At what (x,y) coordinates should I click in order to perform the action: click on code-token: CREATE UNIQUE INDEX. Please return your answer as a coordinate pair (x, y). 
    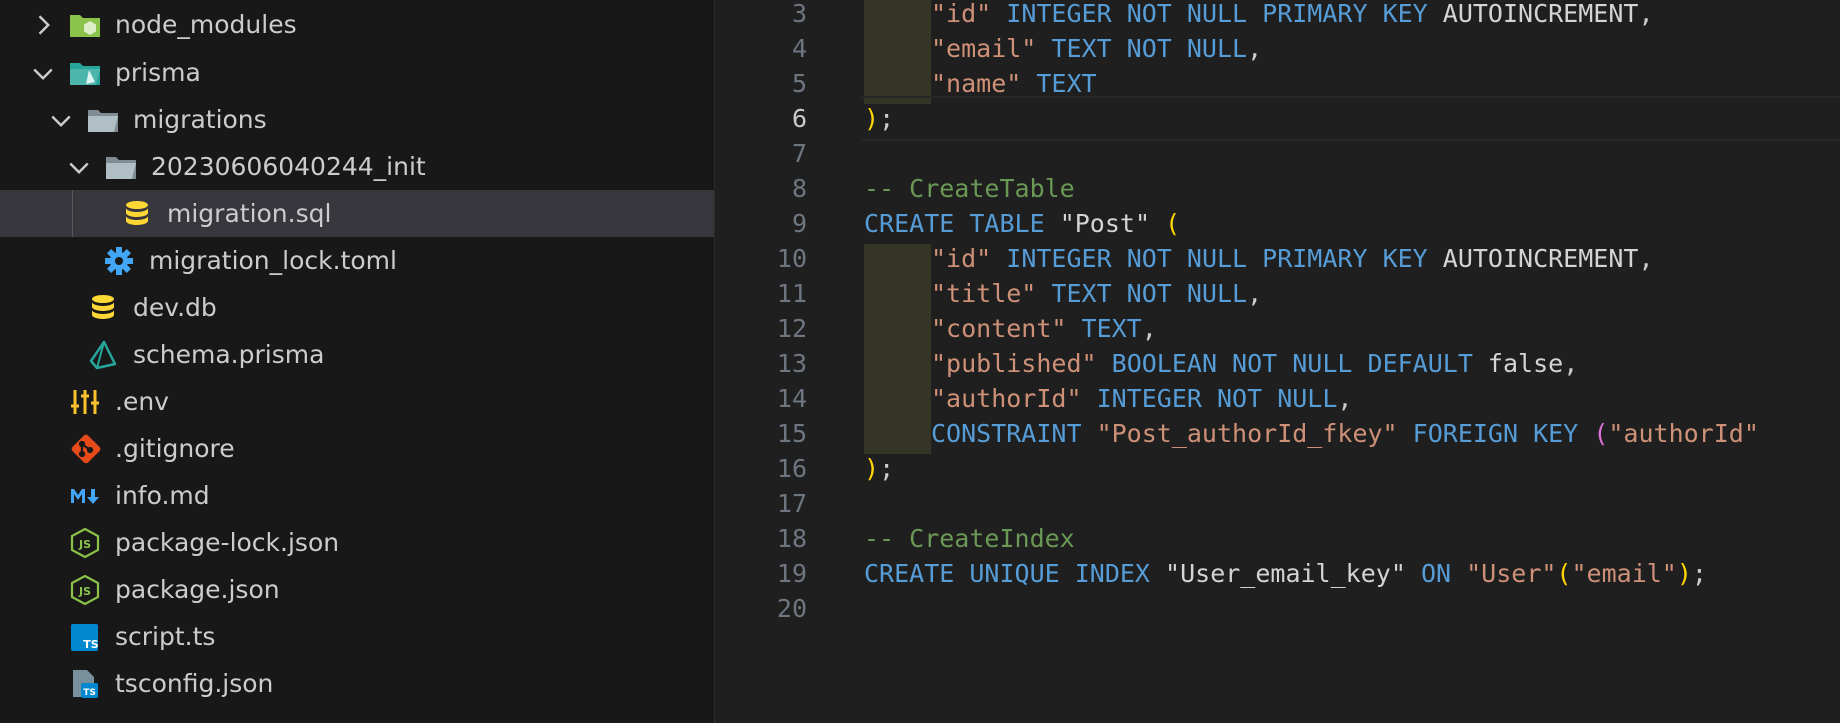
    Looking at the image, I should click on (1007, 573).